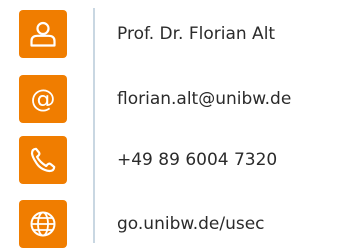 This screenshot has height=248, width=351. I want to click on phone-icon, so click(43, 160).